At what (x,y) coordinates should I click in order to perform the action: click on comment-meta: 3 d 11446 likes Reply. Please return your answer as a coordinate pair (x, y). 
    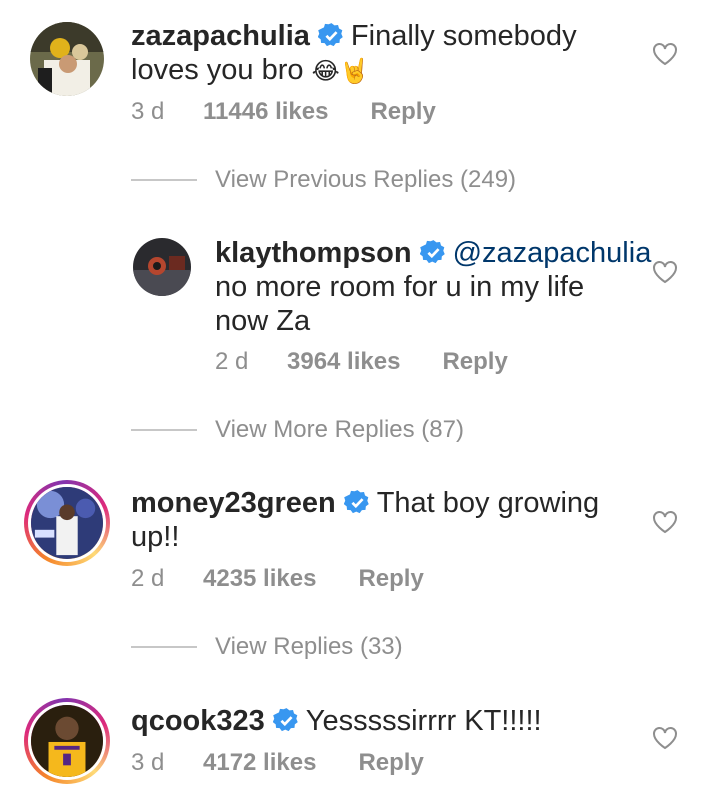
    Looking at the image, I should click on (283, 112).